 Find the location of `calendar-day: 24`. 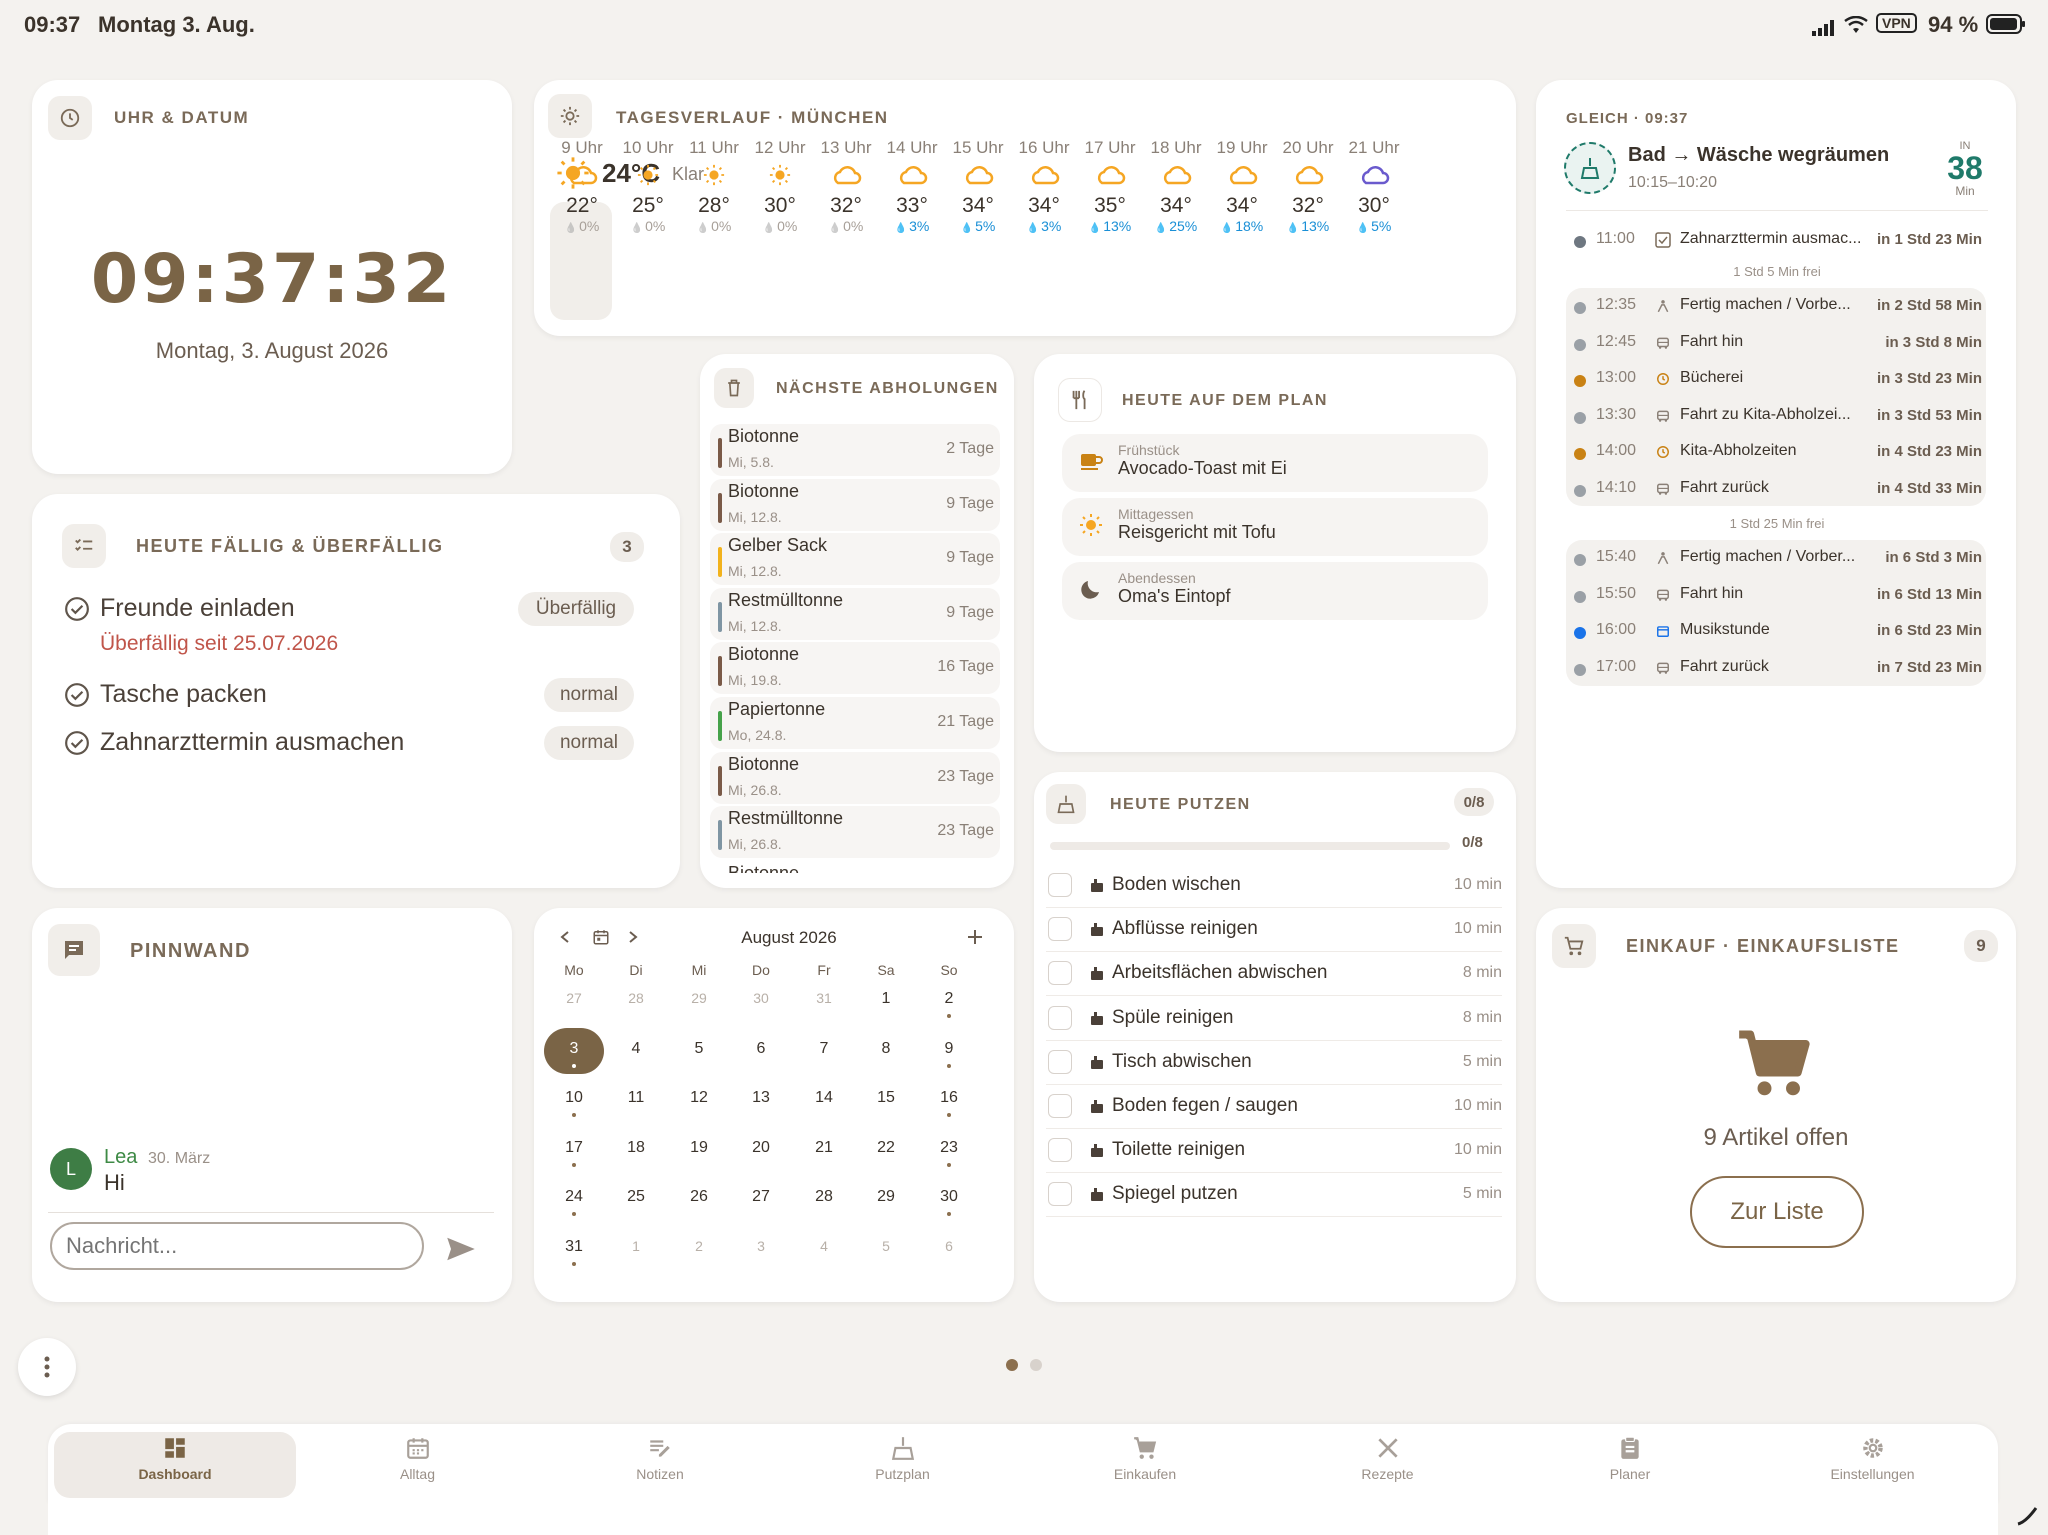

calendar-day: 24 is located at coordinates (574, 1197).